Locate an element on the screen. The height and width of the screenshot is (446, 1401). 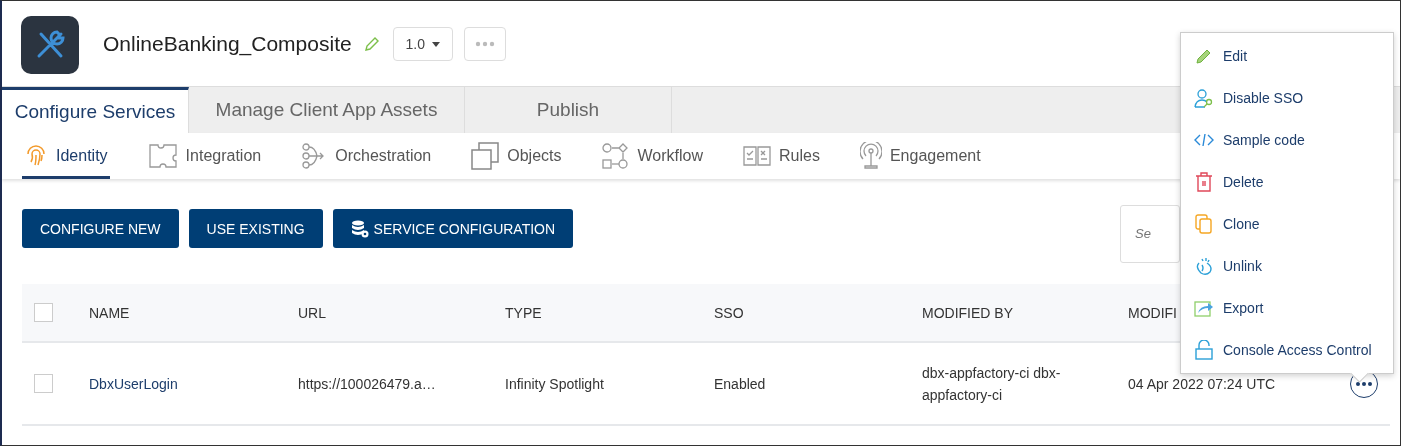
tab: Manage Client App Assets is located at coordinates (327, 110).